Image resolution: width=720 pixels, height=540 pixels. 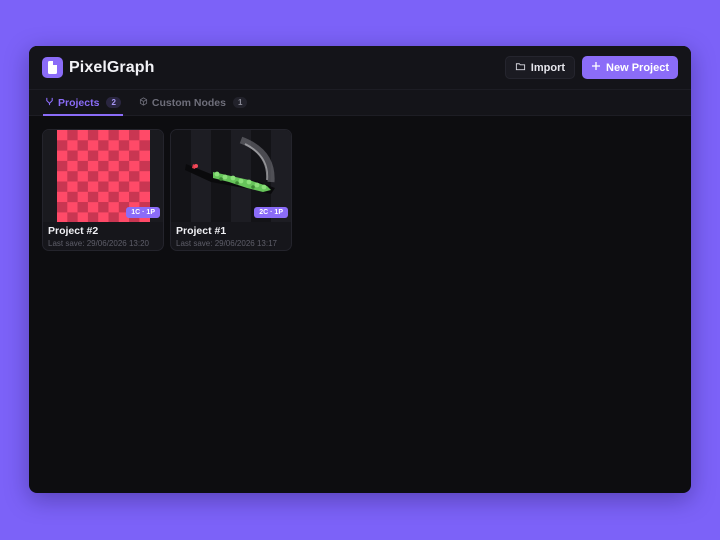 What do you see at coordinates (240, 102) in the screenshot?
I see `tab-custom-nodes-count: 1` at bounding box center [240, 102].